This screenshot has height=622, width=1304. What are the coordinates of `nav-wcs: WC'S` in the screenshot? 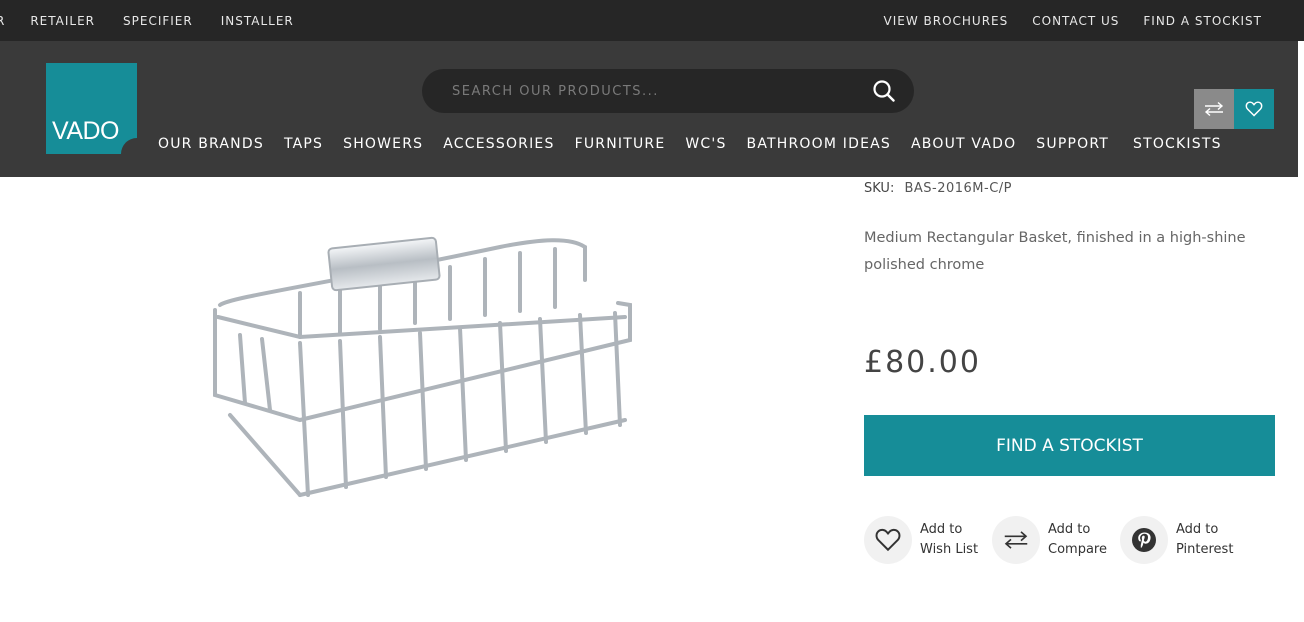 It's located at (705, 144).